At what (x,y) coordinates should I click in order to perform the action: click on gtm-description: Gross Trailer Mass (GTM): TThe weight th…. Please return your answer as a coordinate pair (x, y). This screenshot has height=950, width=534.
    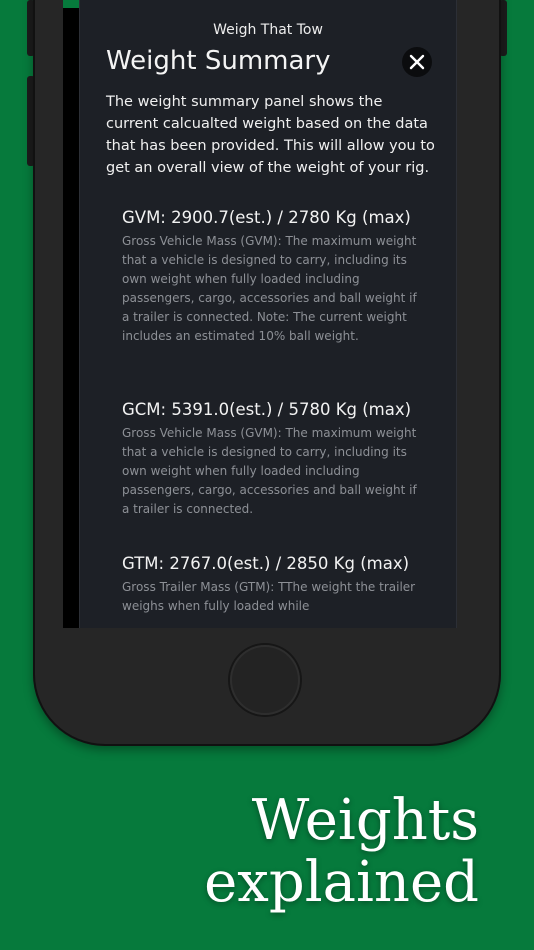
    Looking at the image, I should click on (269, 596).